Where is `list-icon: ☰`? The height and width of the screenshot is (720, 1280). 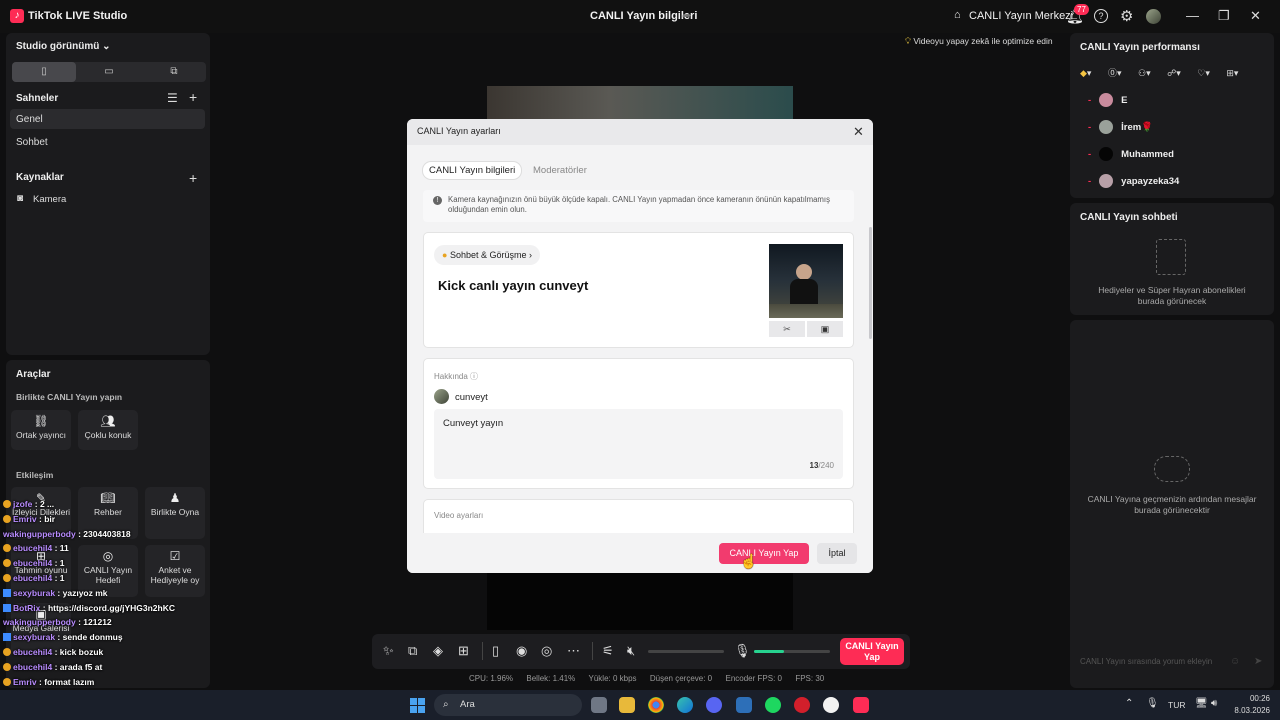 list-icon: ☰ is located at coordinates (172, 98).